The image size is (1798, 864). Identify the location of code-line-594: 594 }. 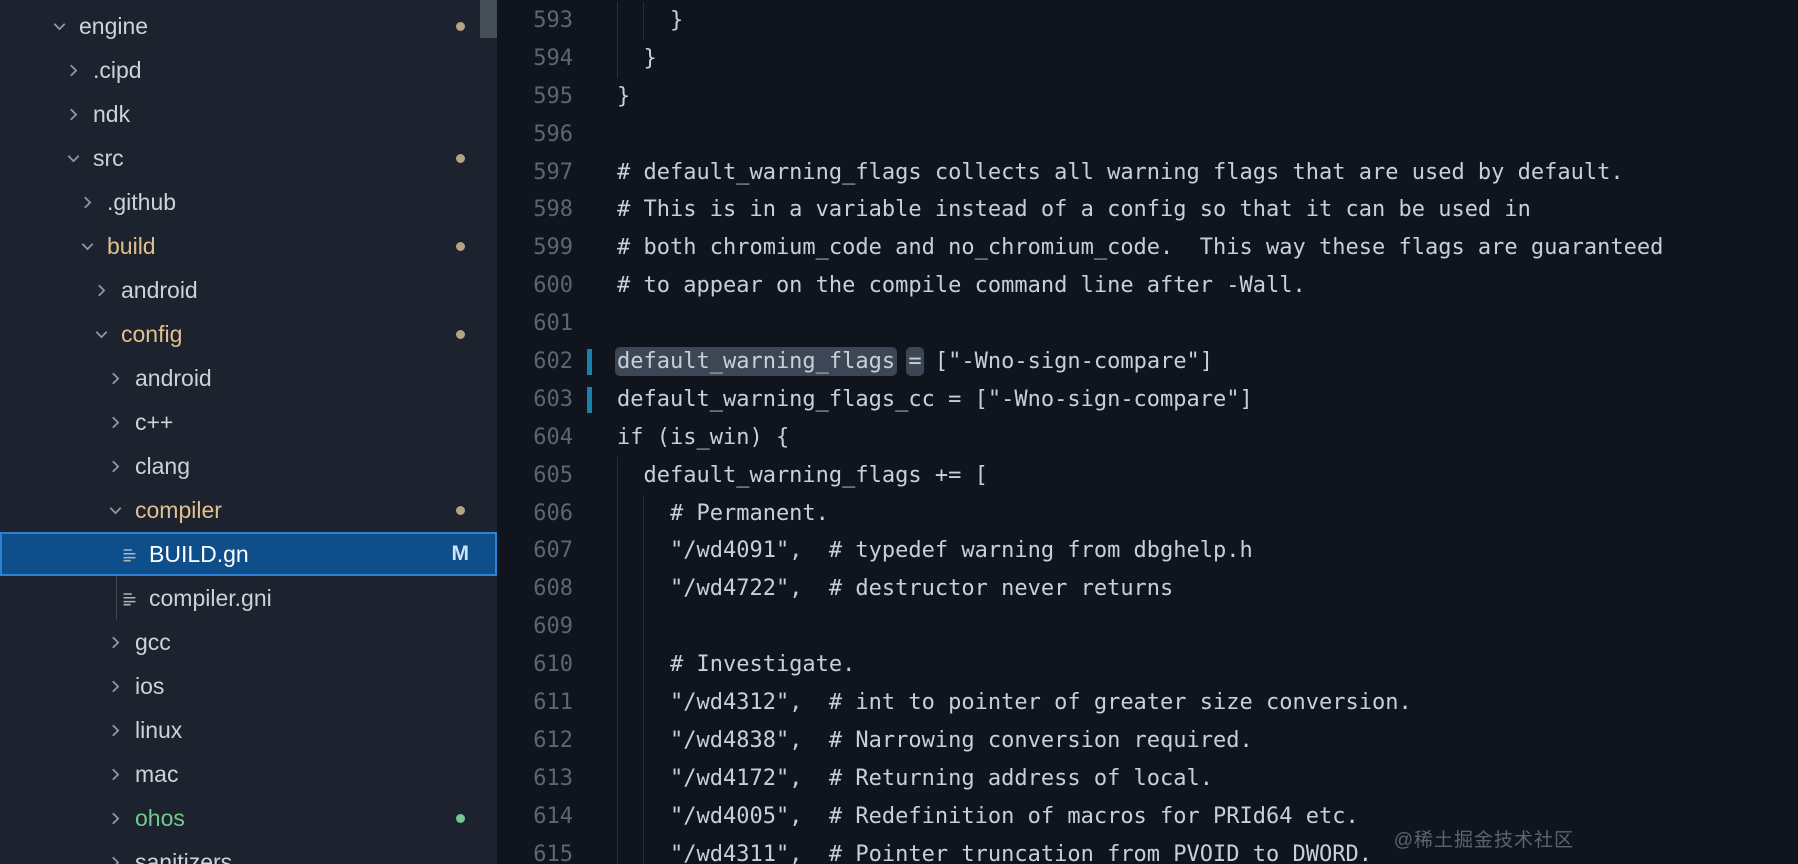
(1147, 58).